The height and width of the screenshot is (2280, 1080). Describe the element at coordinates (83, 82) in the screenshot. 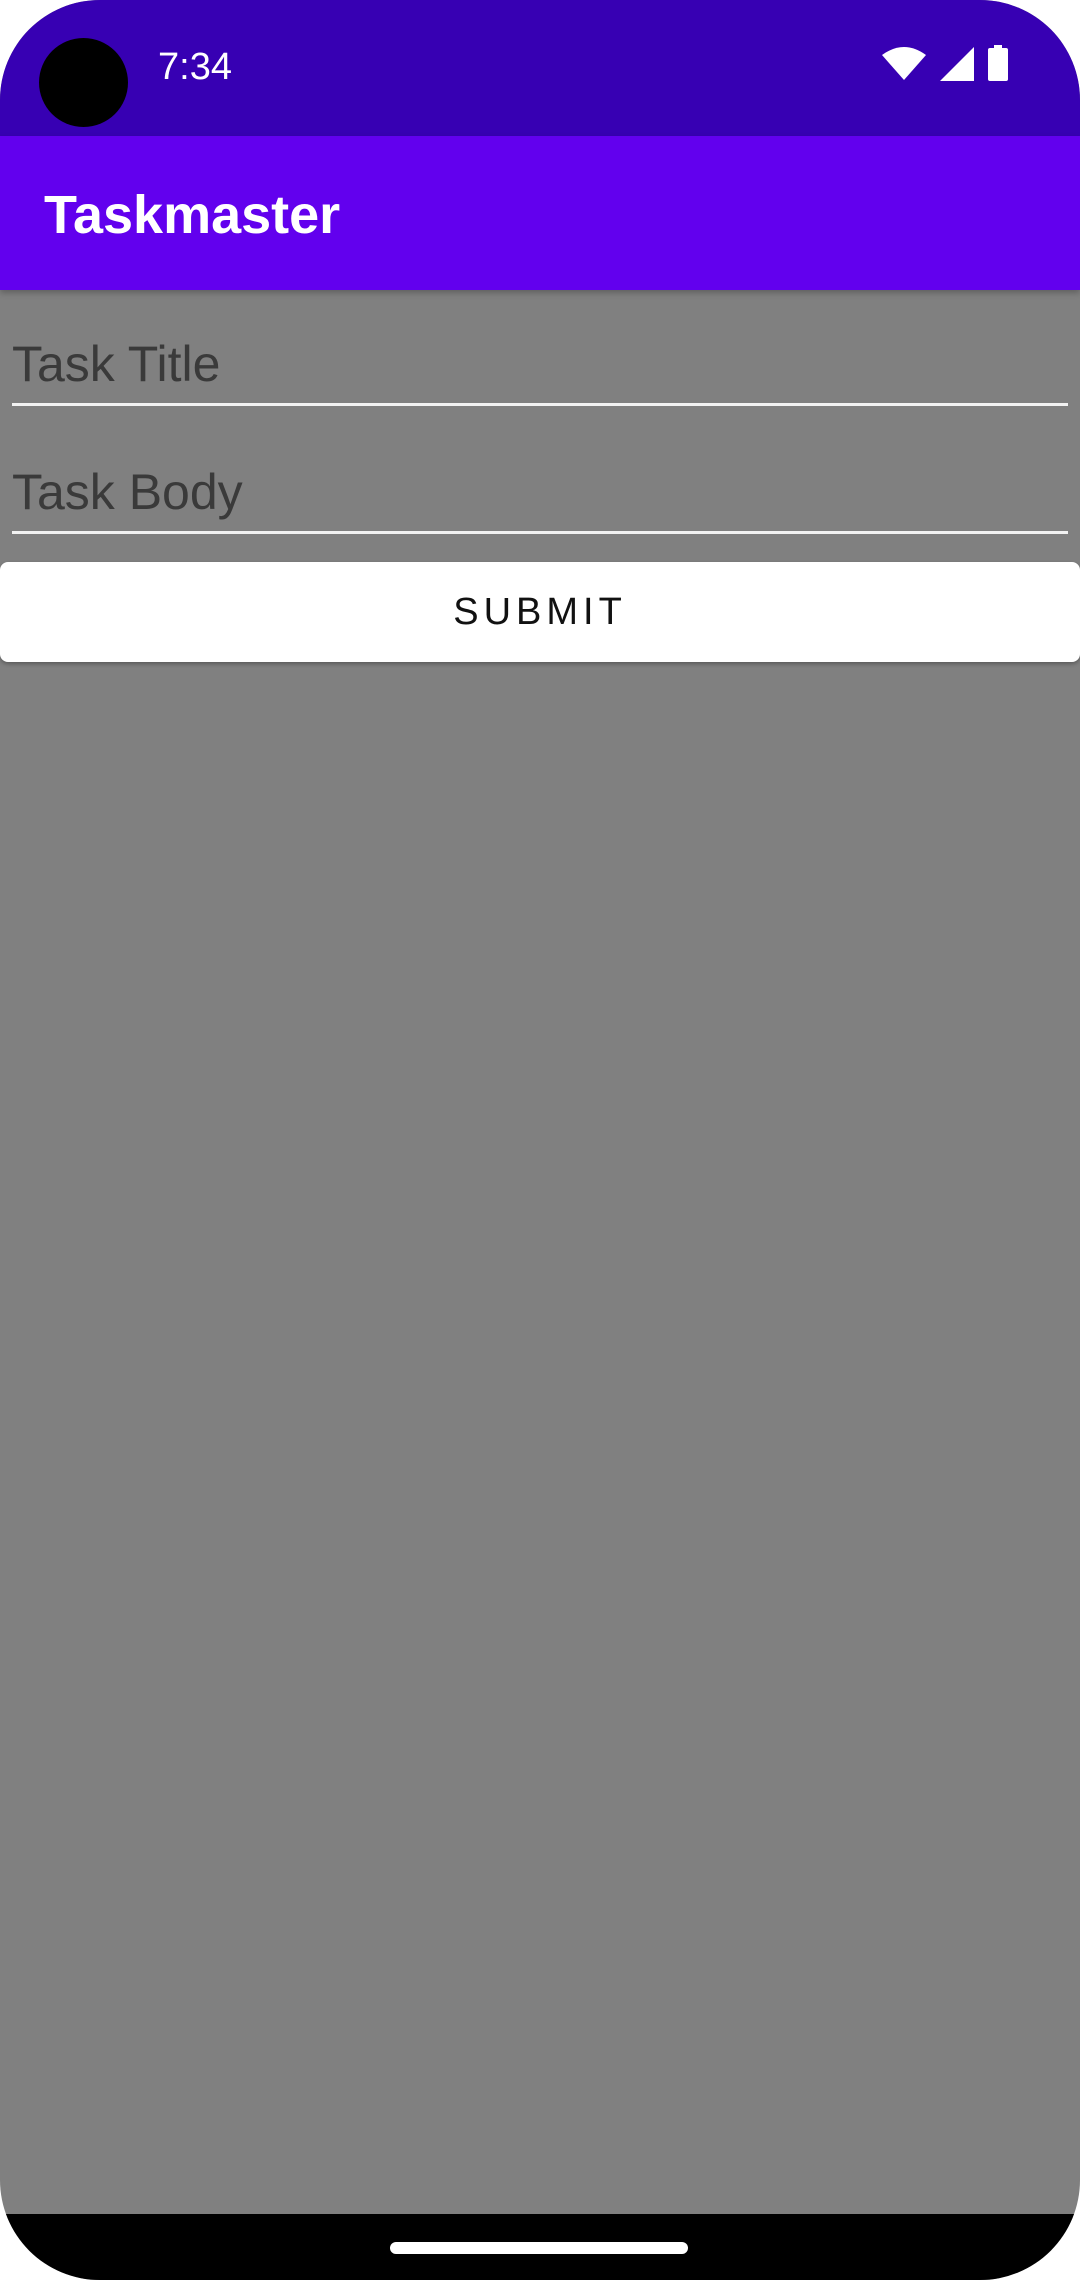

I see `camera-cutout` at that location.